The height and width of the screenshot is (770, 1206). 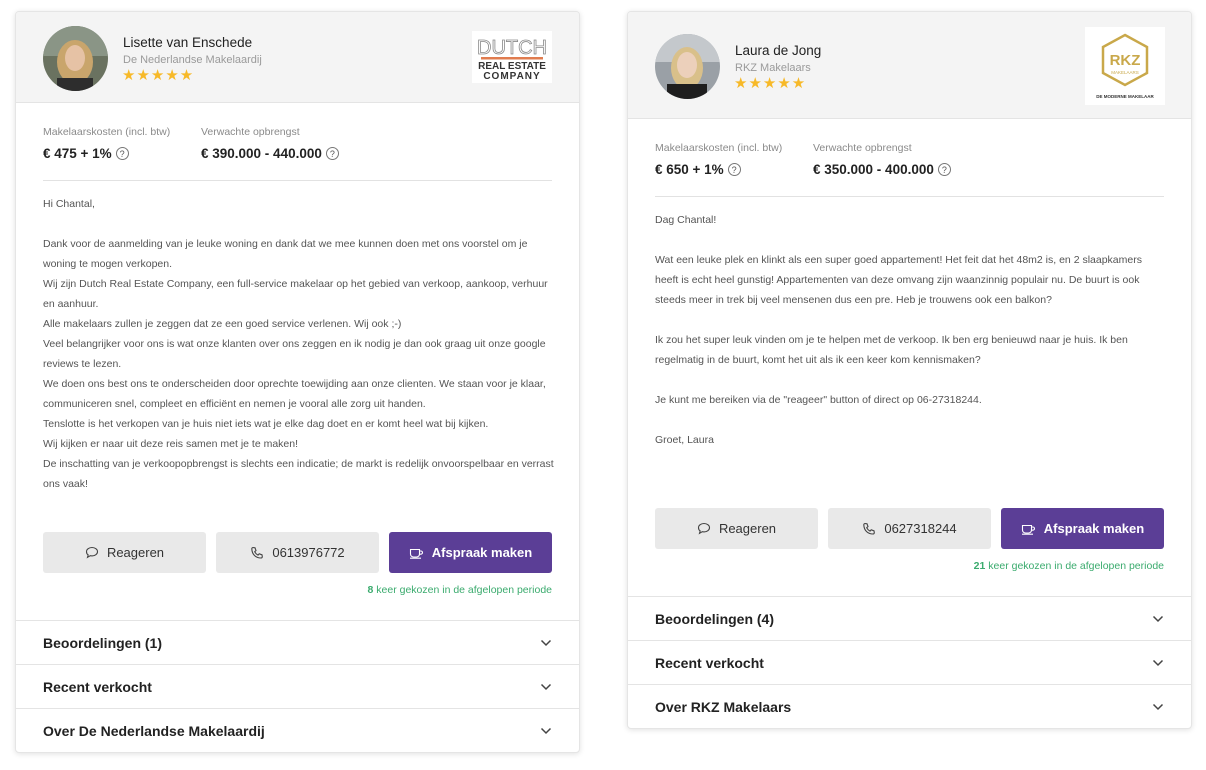 I want to click on proceeds-value: € 350.000 - 400.000 ?, so click(x=882, y=169).